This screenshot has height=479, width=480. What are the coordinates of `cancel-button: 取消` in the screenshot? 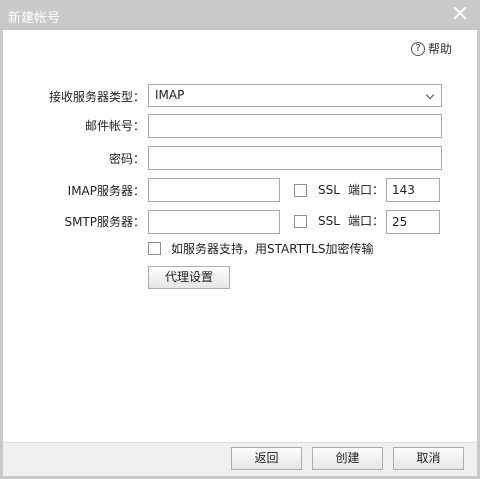 It's located at (428, 458).